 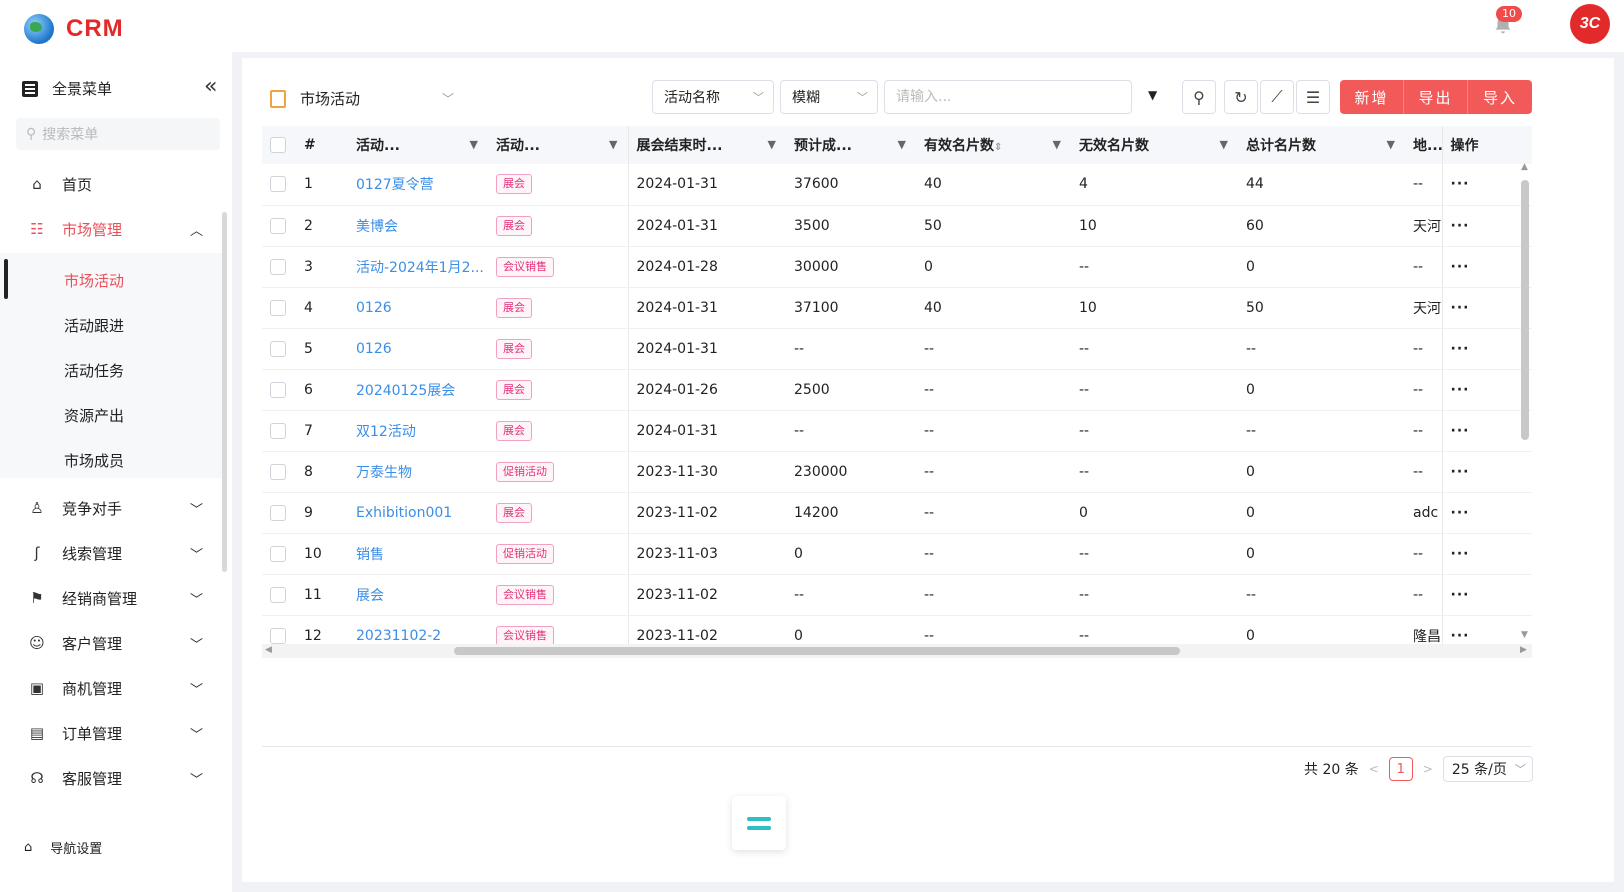 I want to click on collapse-sidebar-icon: «, so click(x=210, y=86).